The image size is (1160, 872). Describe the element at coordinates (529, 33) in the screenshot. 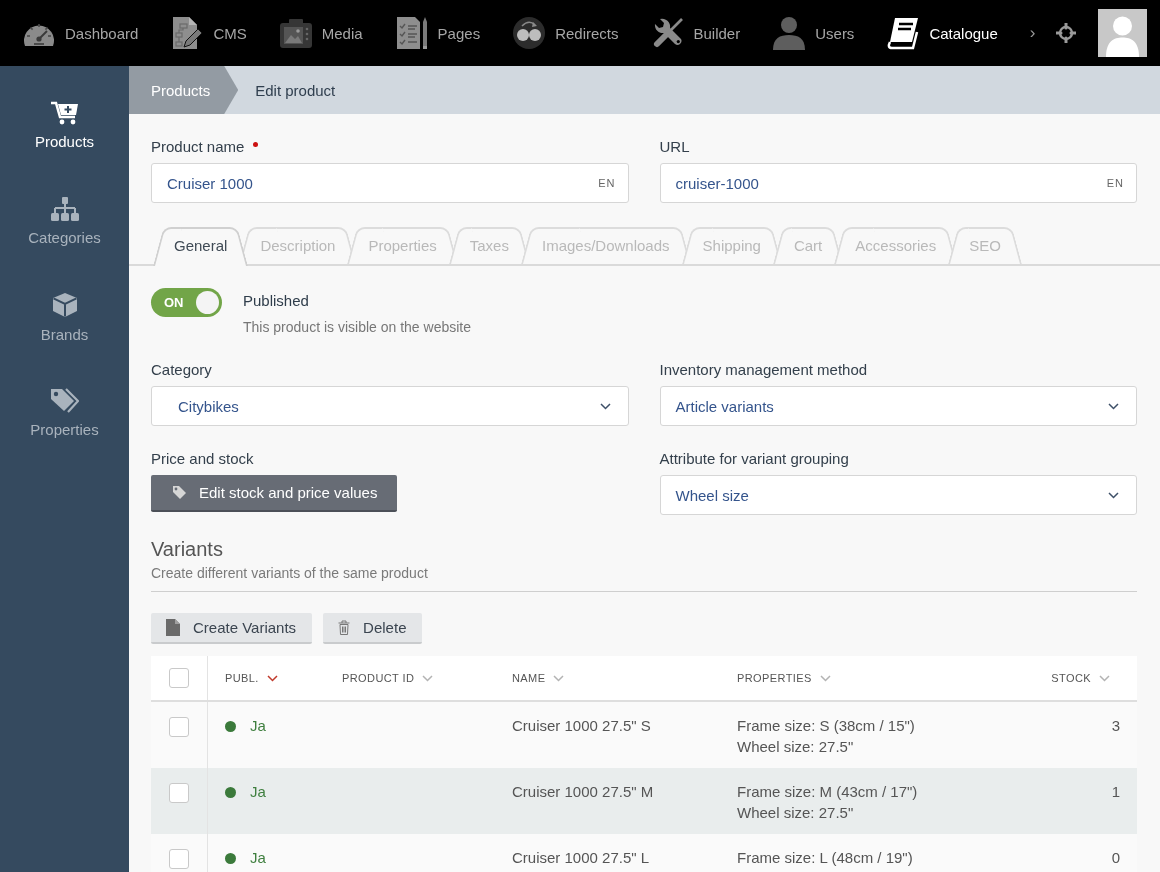

I see `redirect-icon` at that location.